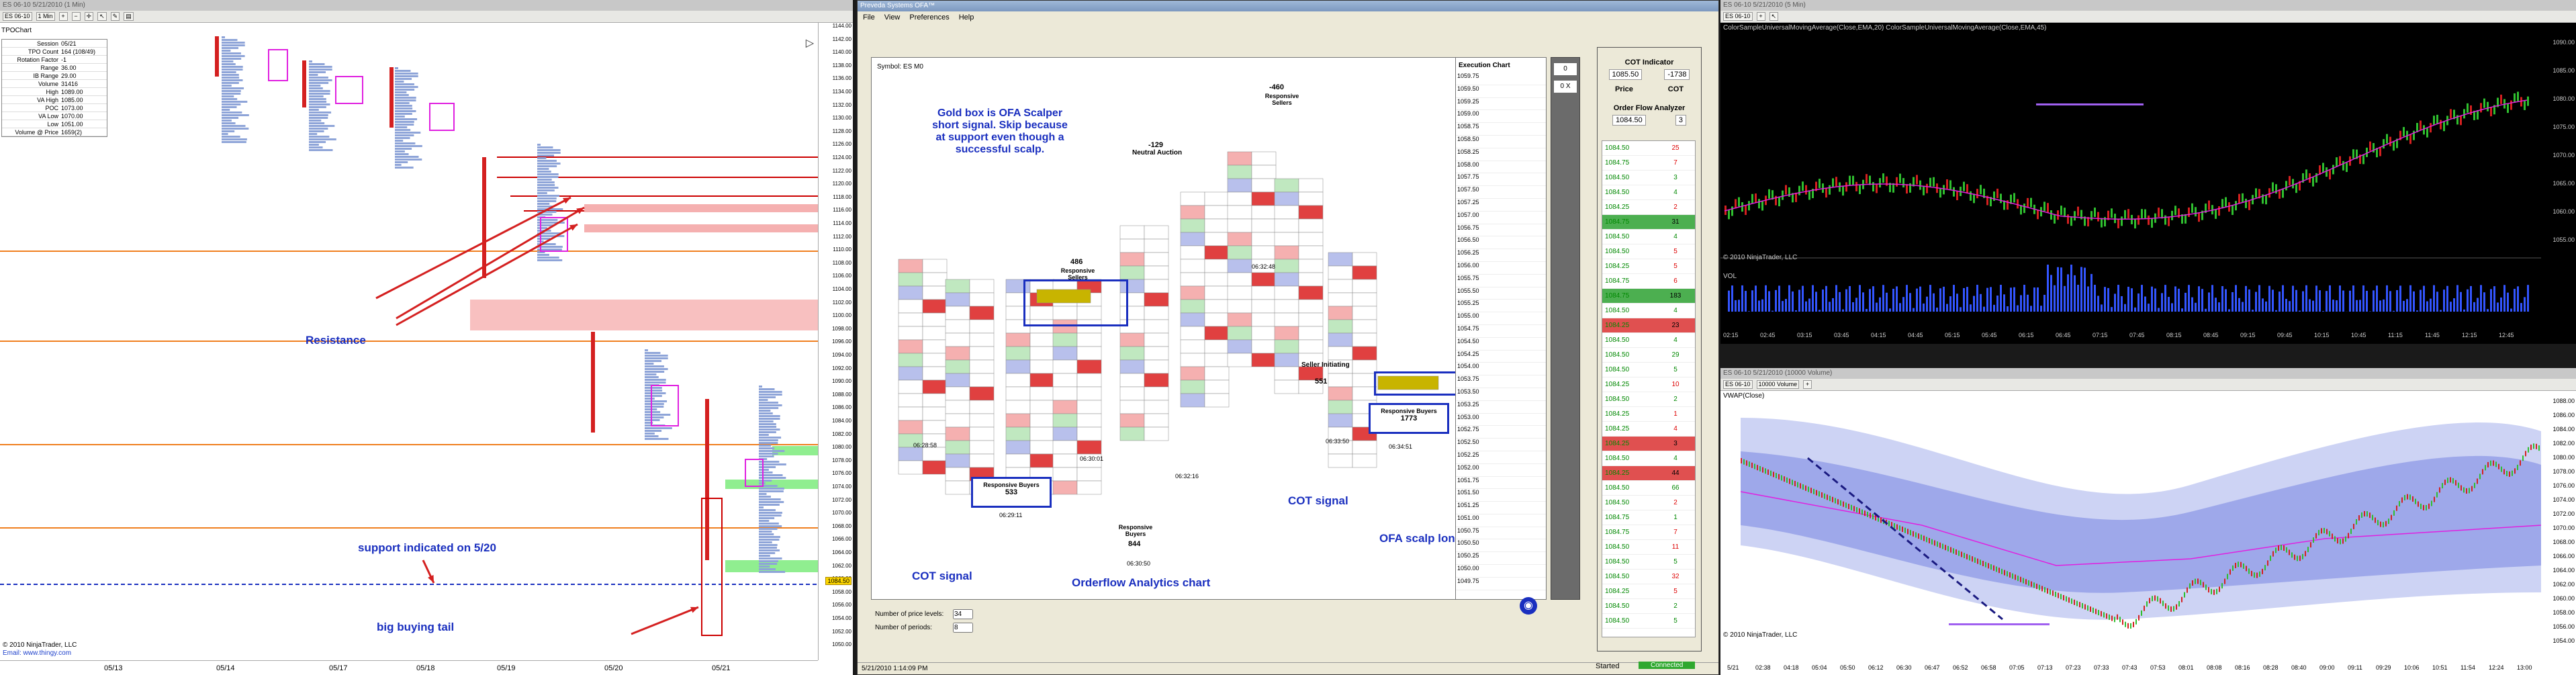  What do you see at coordinates (929, 18) in the screenshot?
I see `menu-preferences: Preferences` at bounding box center [929, 18].